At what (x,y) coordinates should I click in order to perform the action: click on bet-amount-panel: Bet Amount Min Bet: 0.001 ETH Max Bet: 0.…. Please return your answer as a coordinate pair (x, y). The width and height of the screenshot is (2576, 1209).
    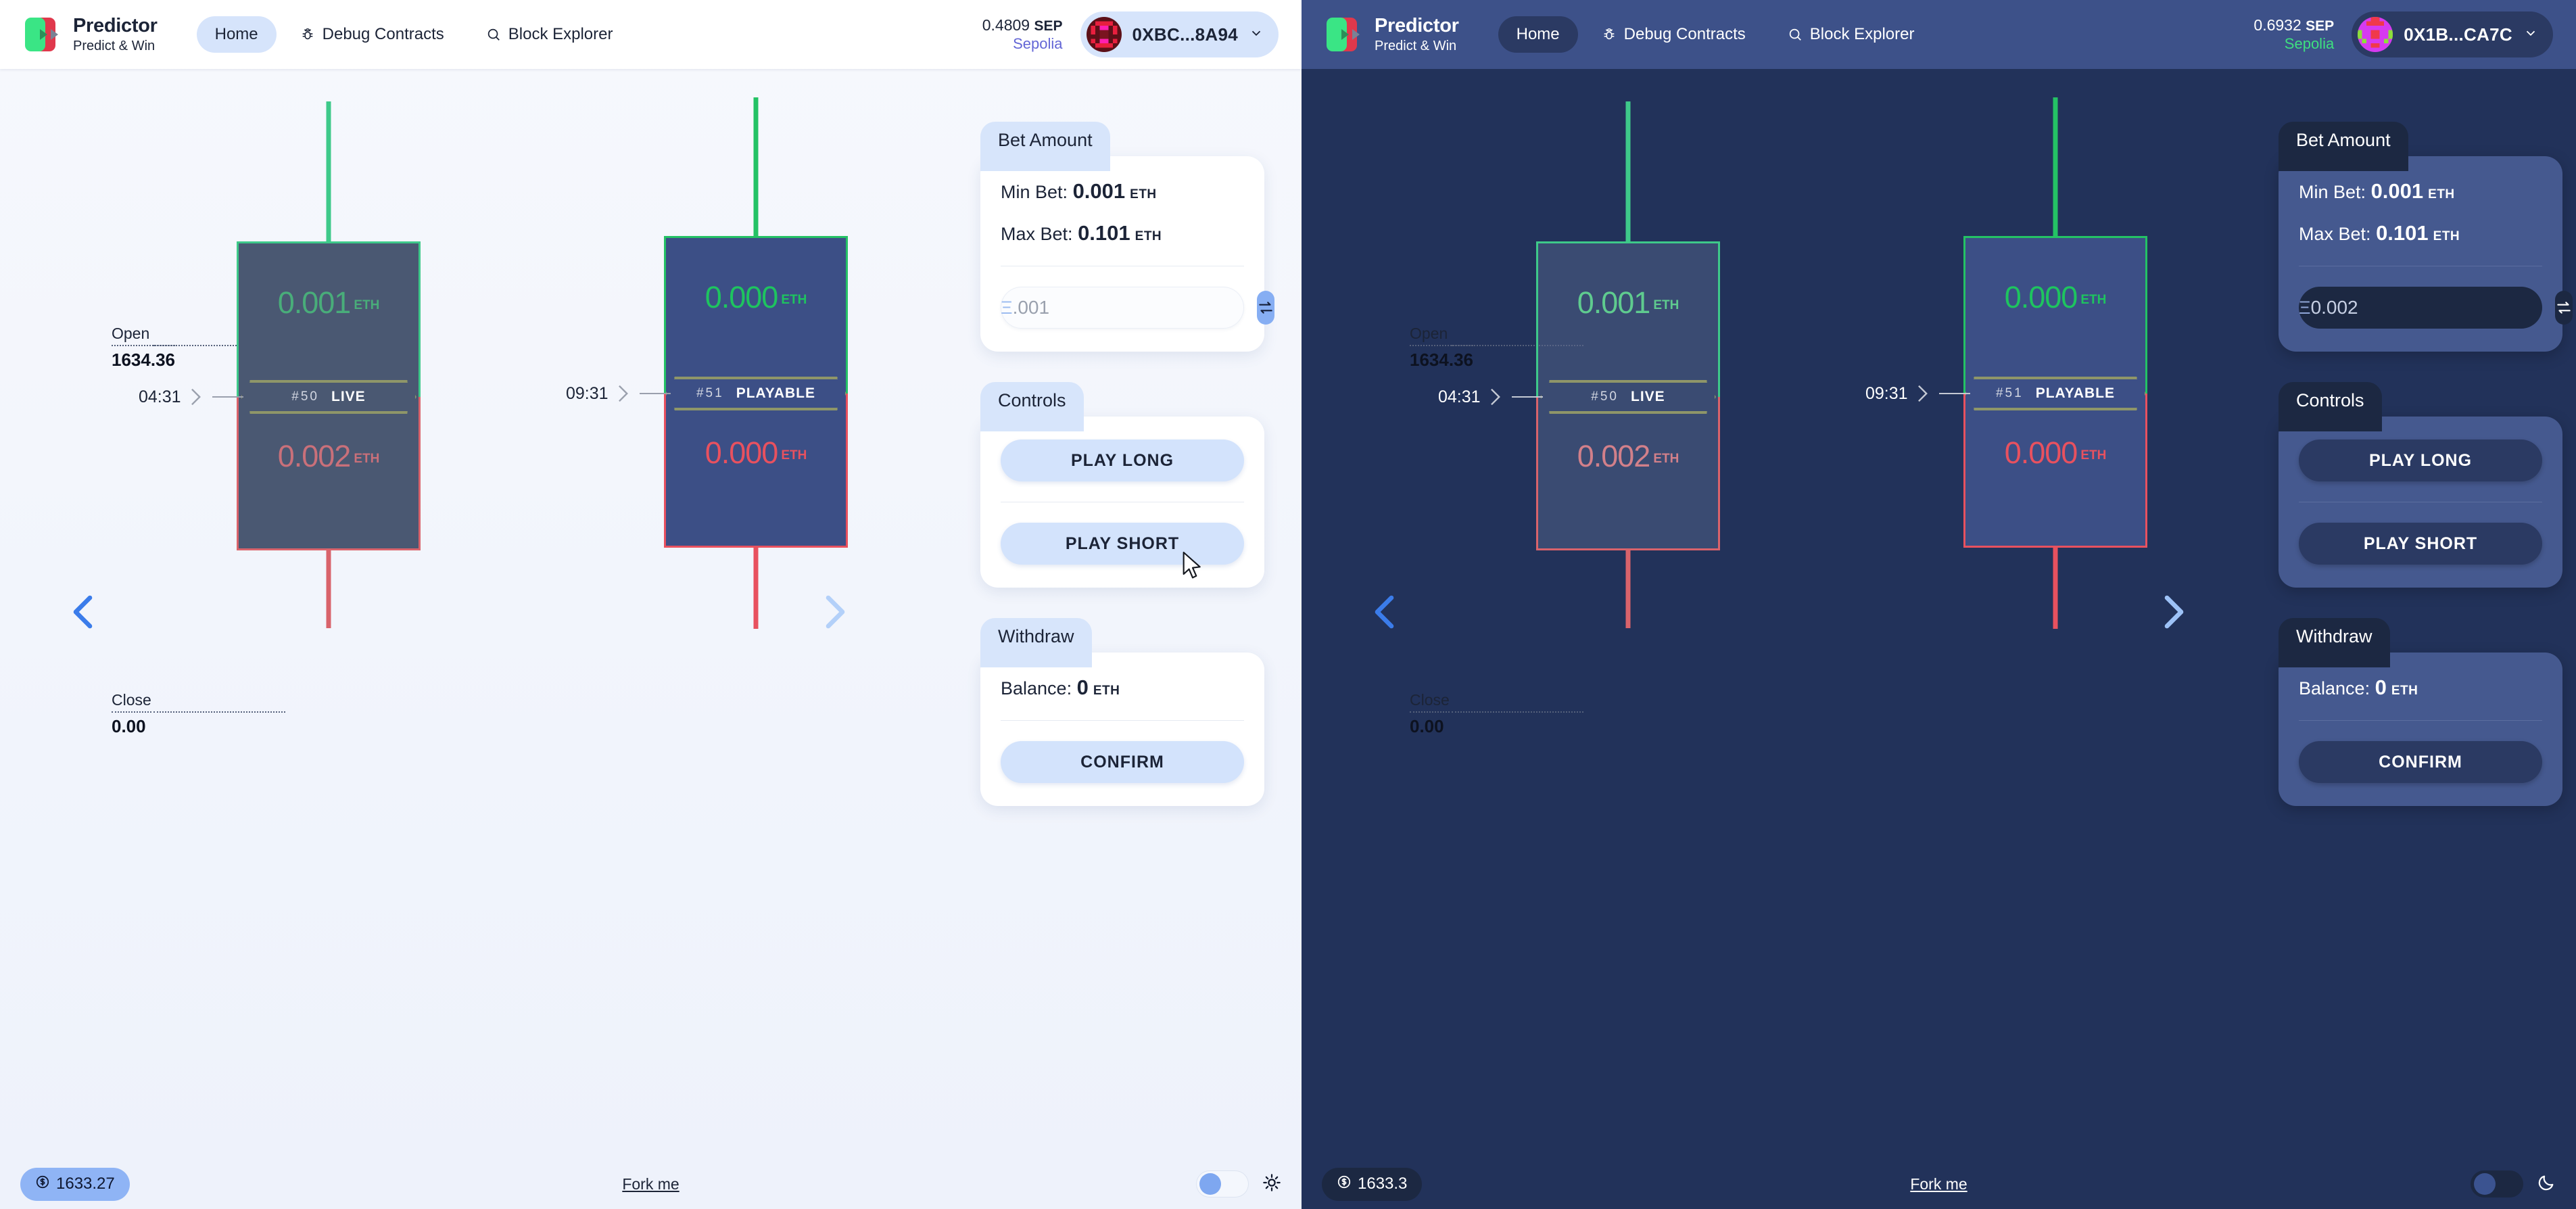
    Looking at the image, I should click on (2426, 237).